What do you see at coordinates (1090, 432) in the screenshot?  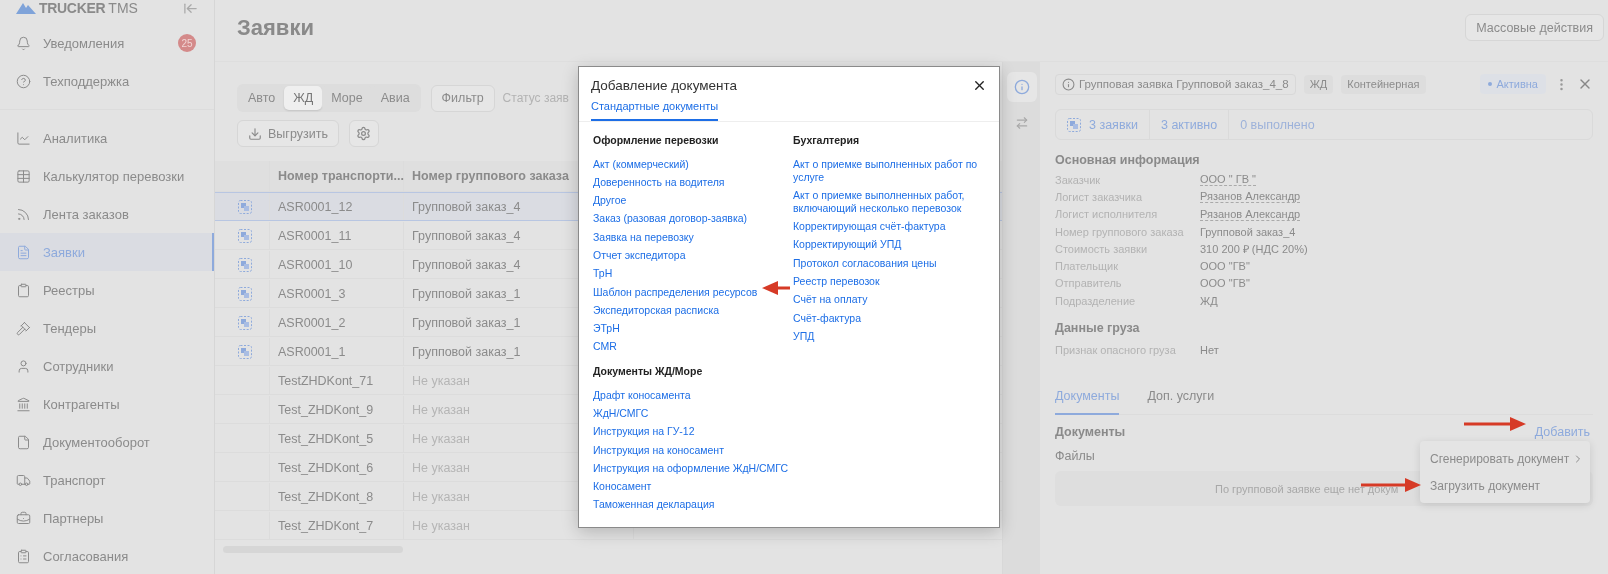 I see `section-title: Документы` at bounding box center [1090, 432].